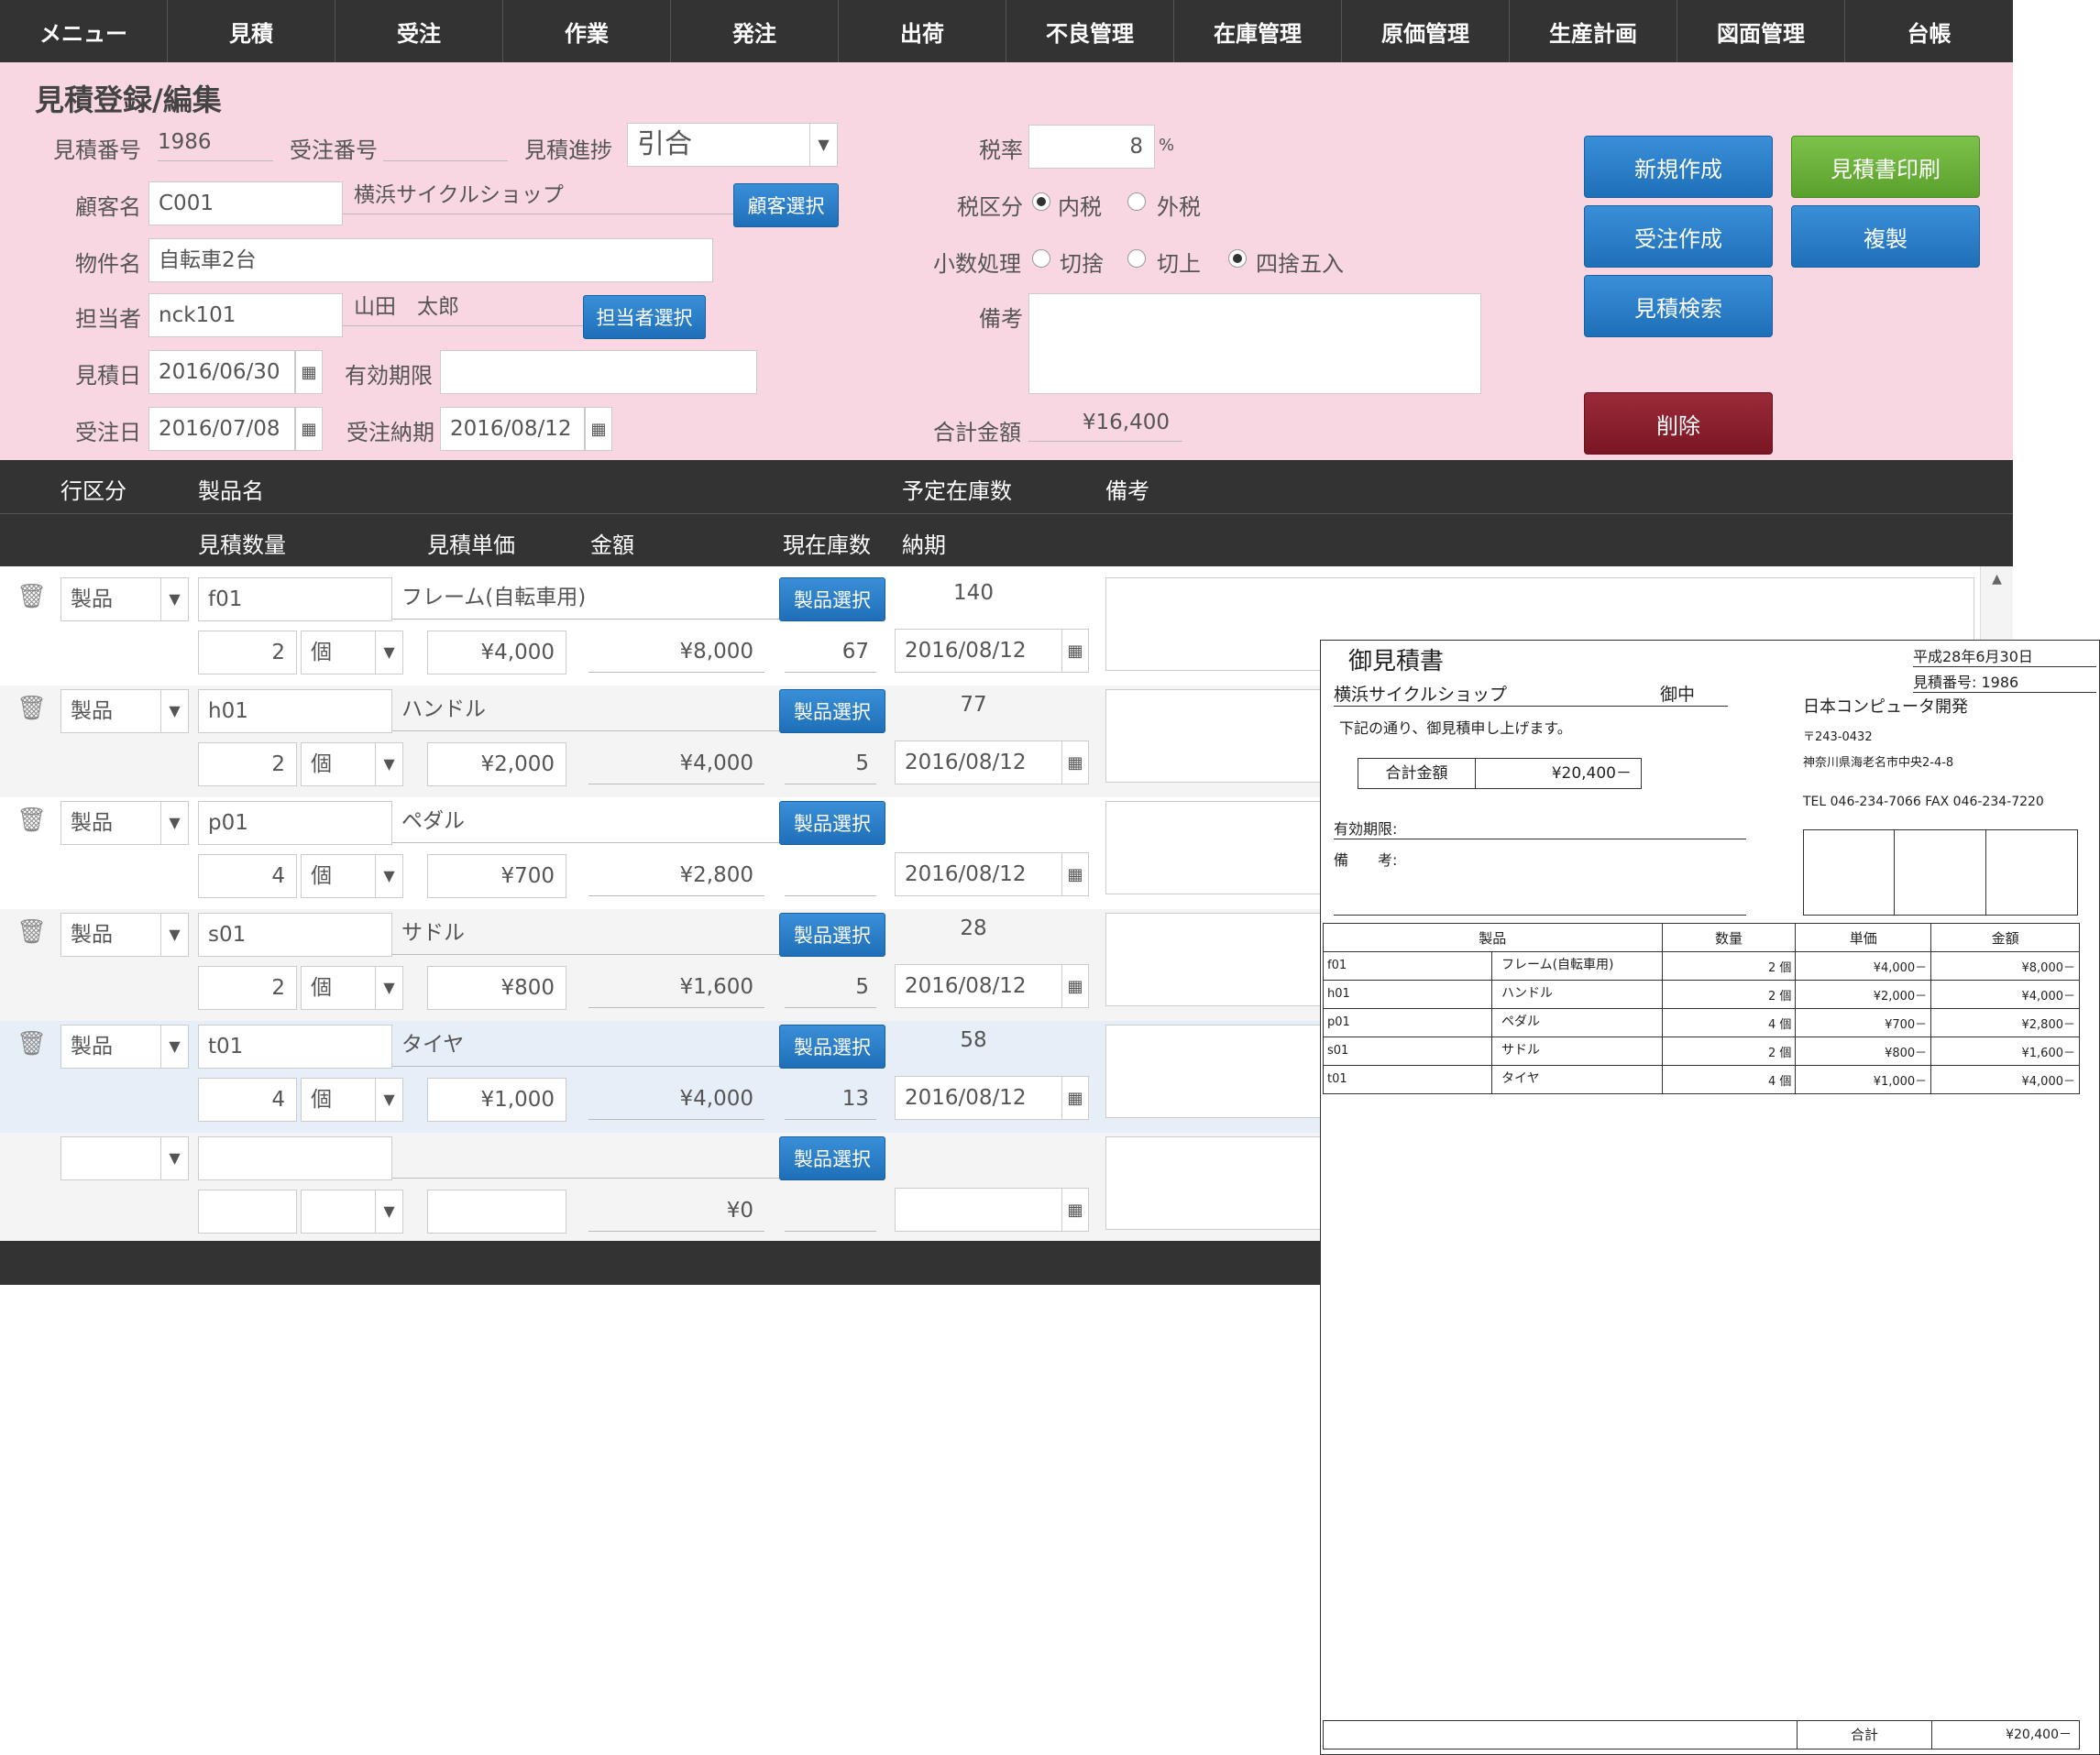  Describe the element at coordinates (732, 145) in the screenshot. I see `progress-select: 引合 ▼` at that location.